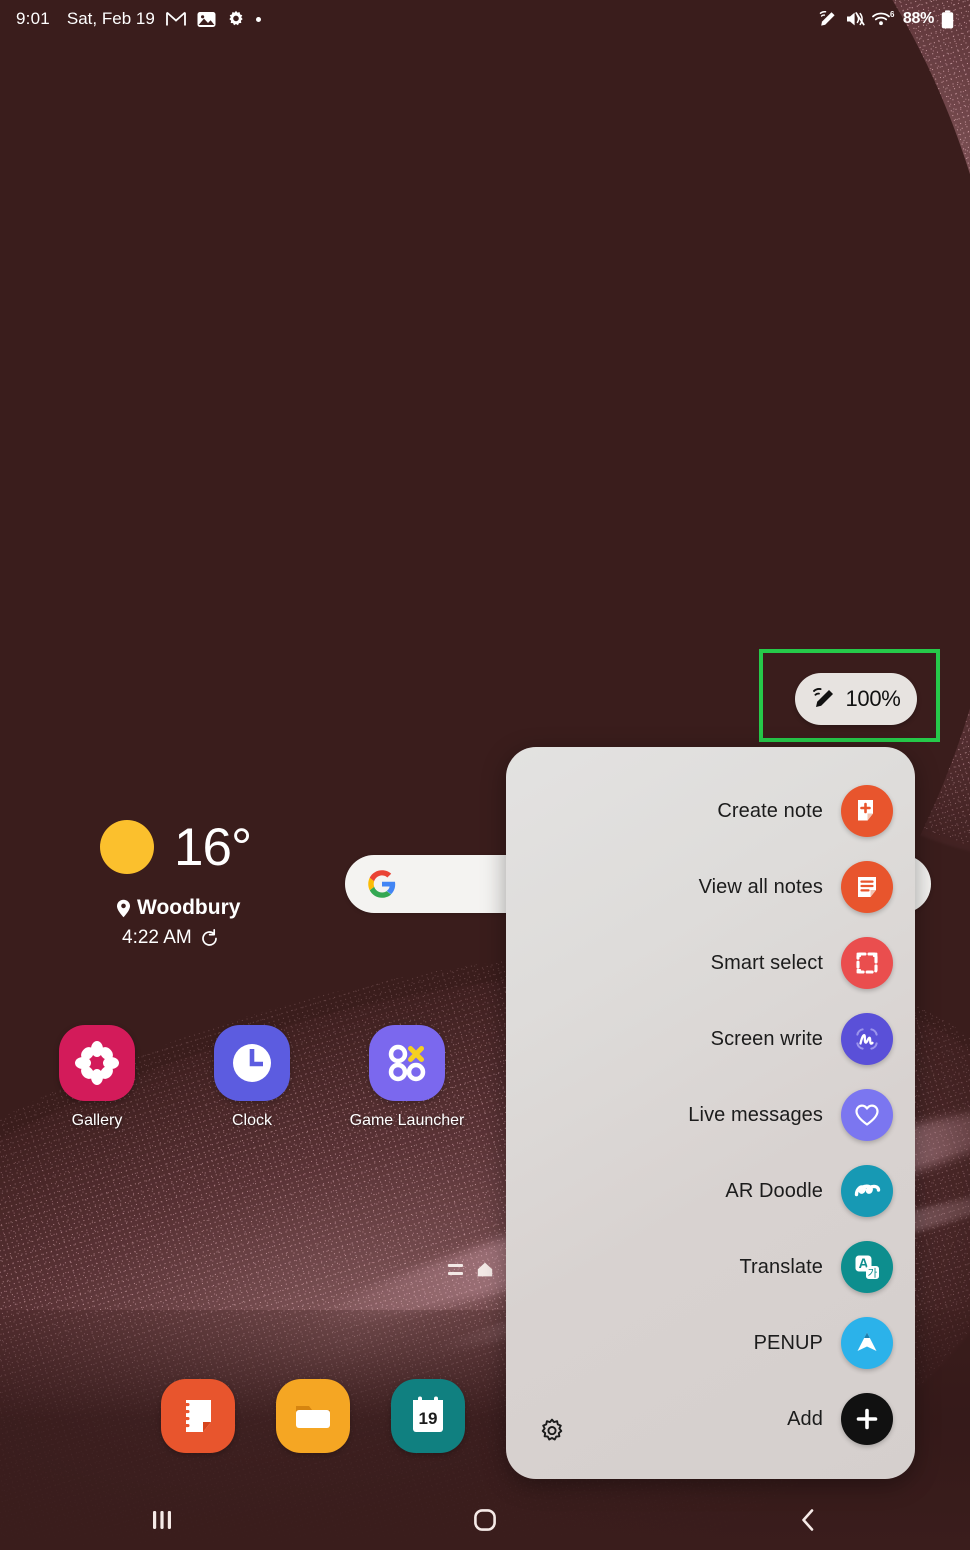 This screenshot has width=970, height=1550. I want to click on svg-text: 6, so click(892, 14).